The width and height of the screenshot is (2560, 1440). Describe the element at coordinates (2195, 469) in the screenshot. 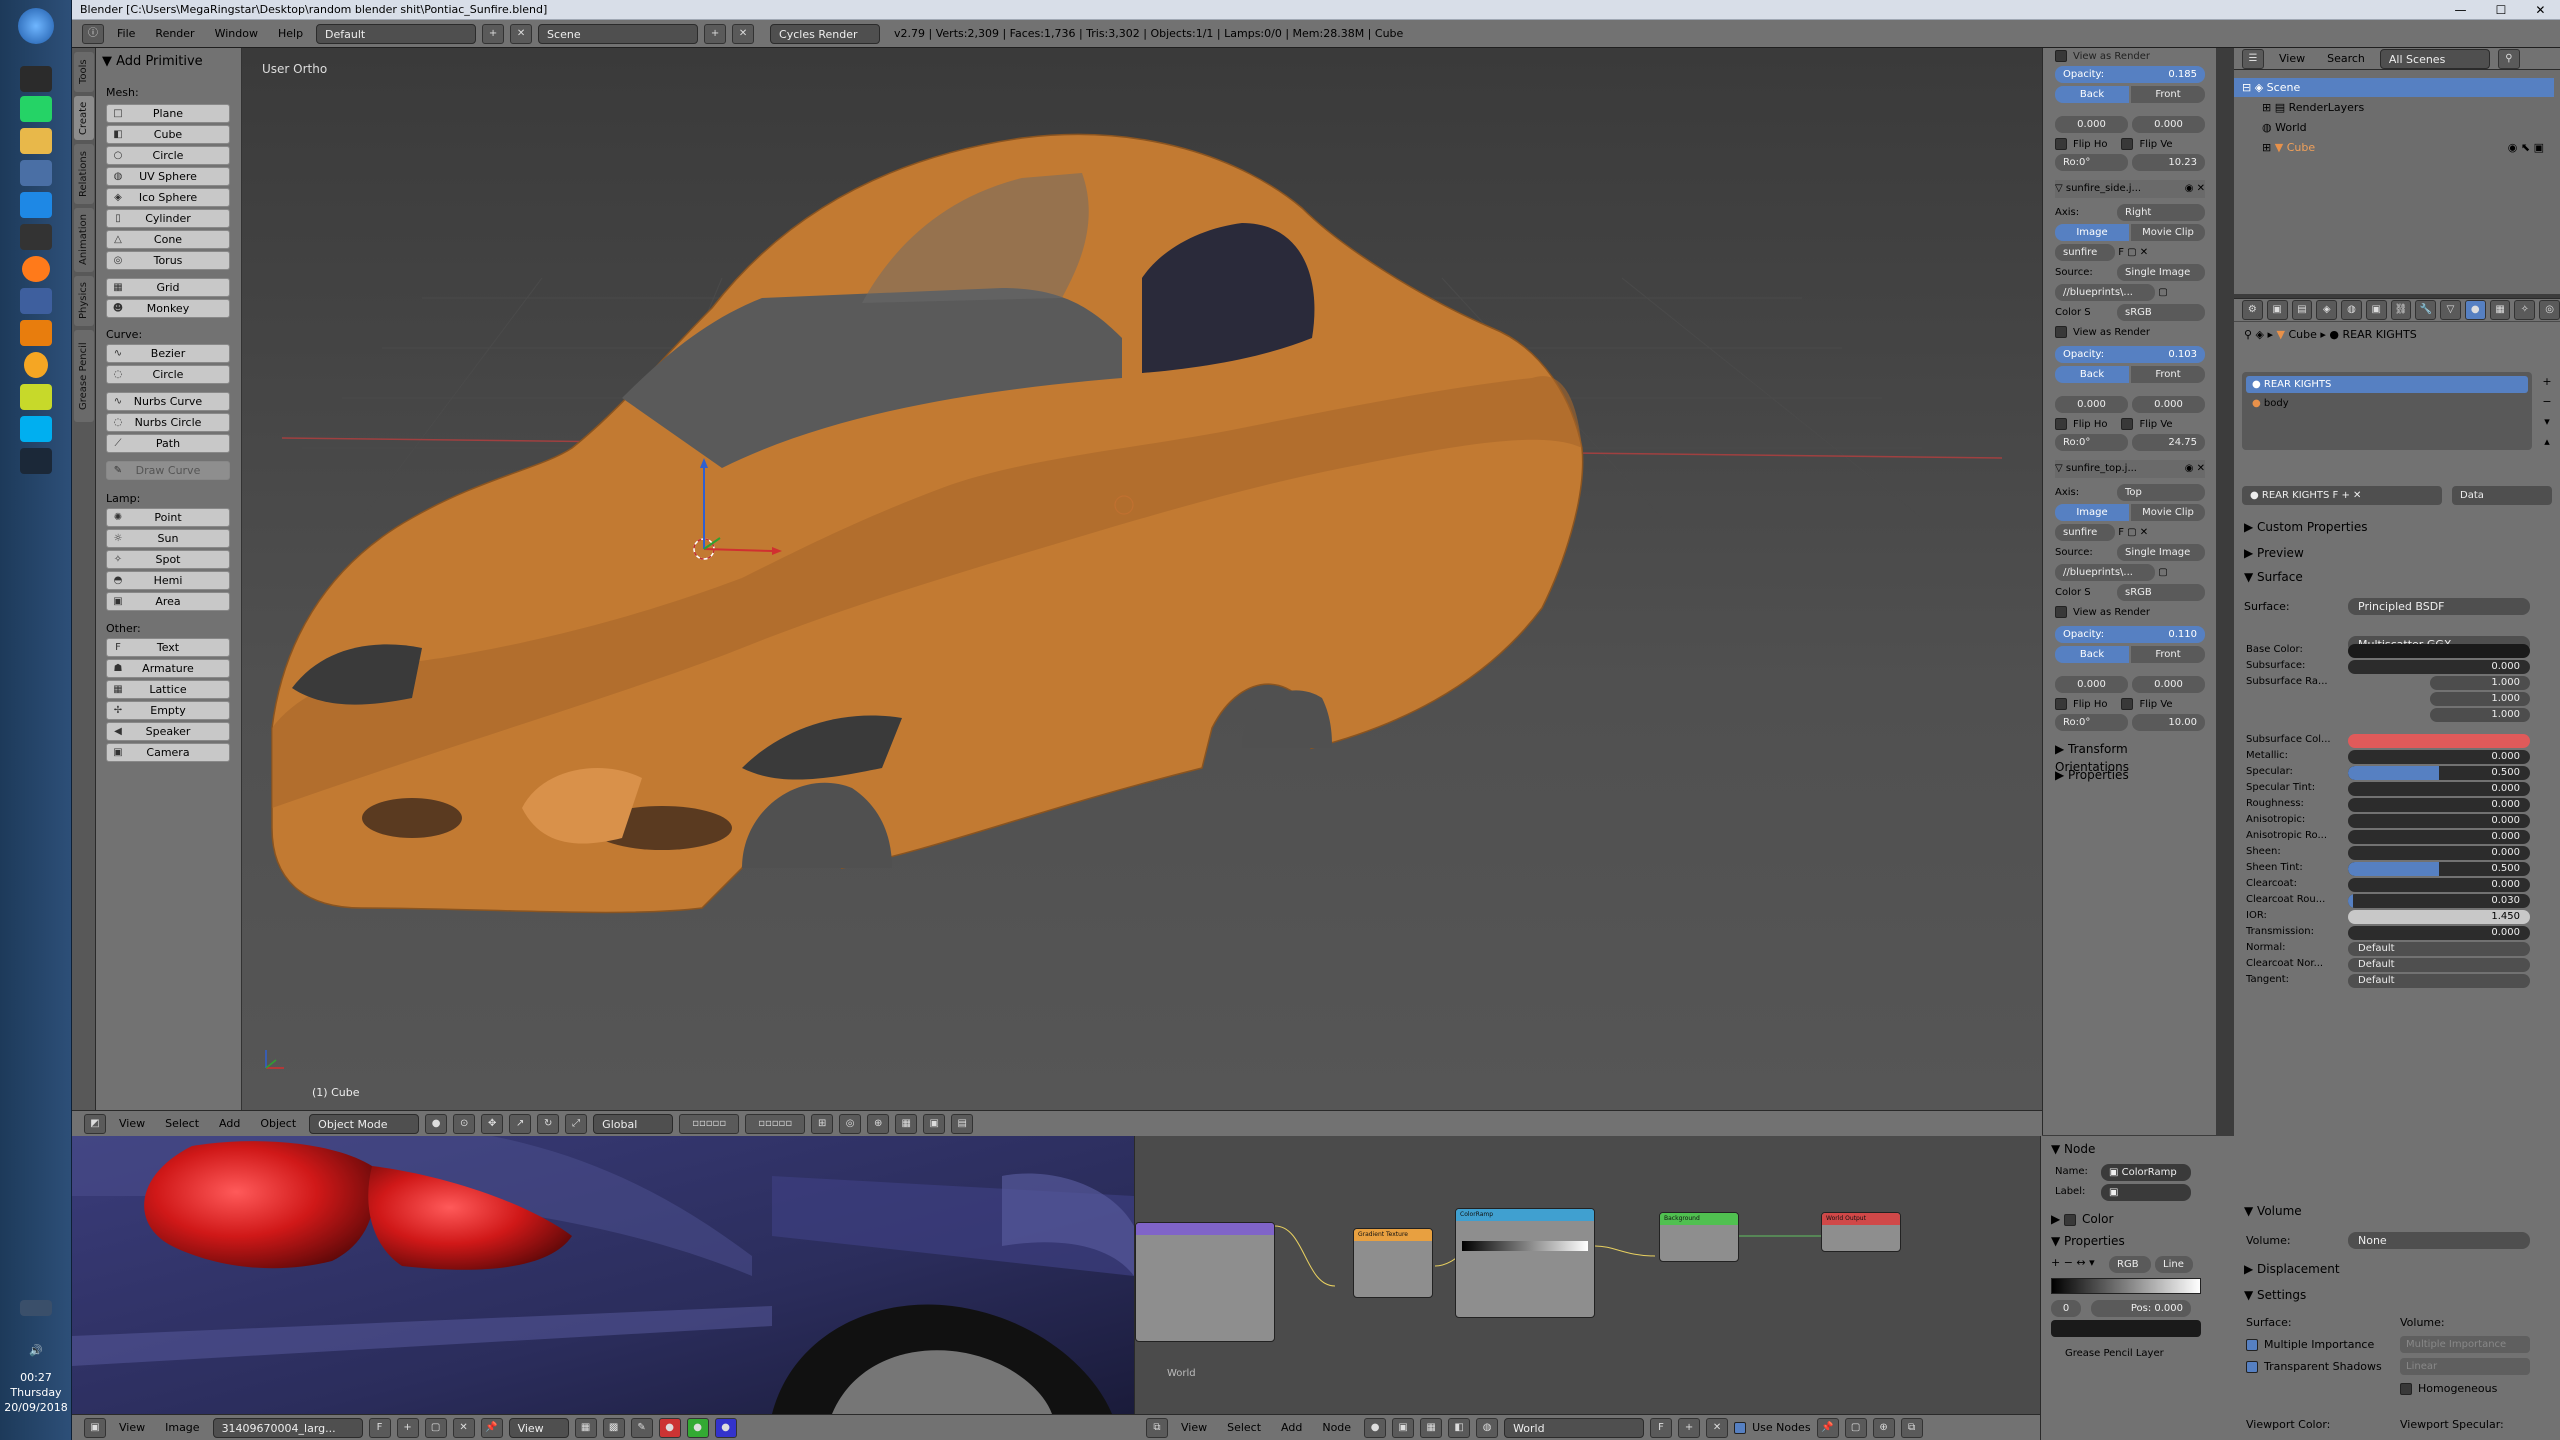

I see `bg3-visibility-icon: ◉ ✕` at that location.